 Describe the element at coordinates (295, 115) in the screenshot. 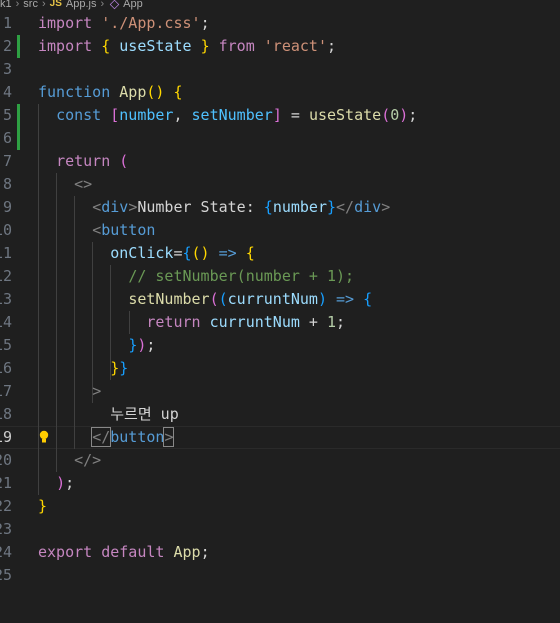

I see `code-token: =` at that location.